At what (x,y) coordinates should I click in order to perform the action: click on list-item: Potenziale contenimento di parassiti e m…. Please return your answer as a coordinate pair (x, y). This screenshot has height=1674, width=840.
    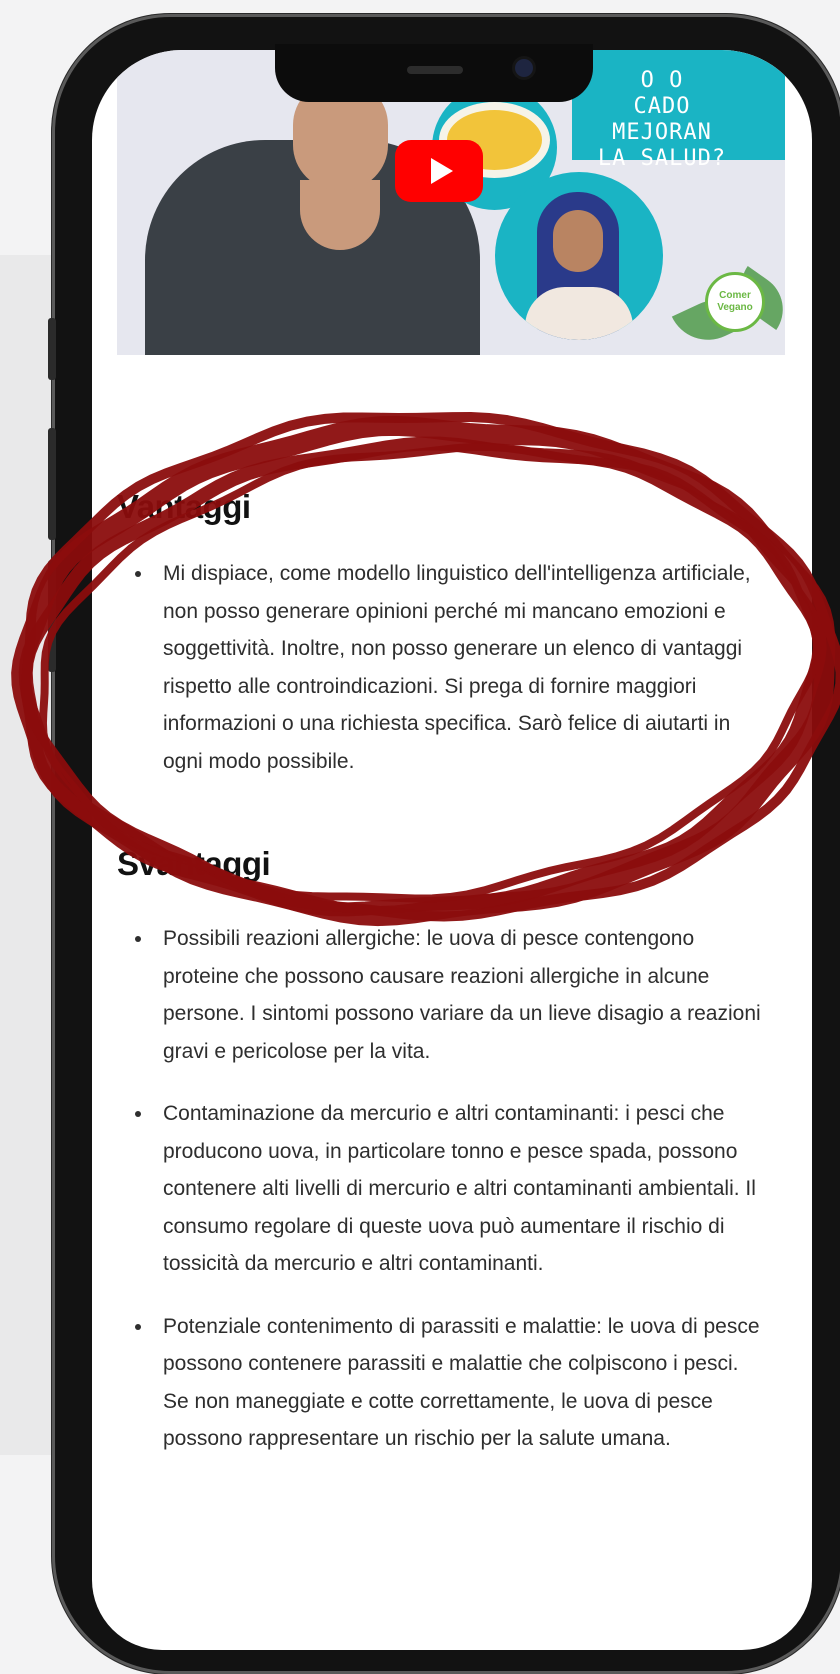
    Looking at the image, I should click on (449, 1383).